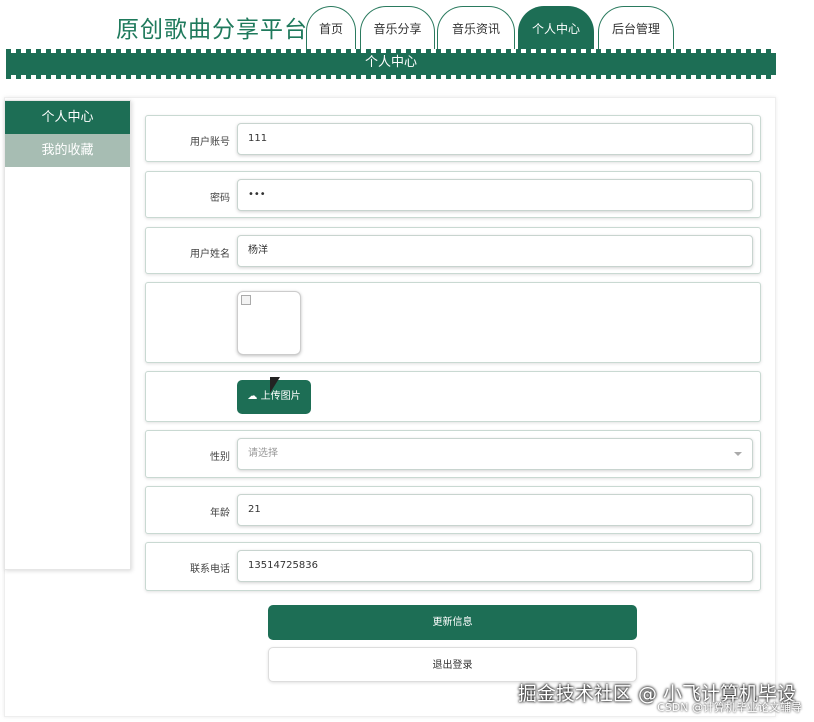 Image resolution: width=814 pixels, height=722 pixels. What do you see at coordinates (556, 29) in the screenshot?
I see `tab-personal-center: 个人中心` at bounding box center [556, 29].